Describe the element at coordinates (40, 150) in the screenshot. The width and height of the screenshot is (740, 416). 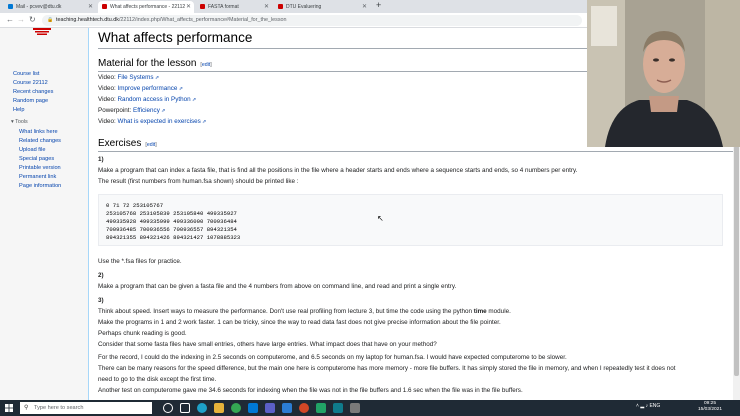
I see `tools-item-upload-file: Upload file` at that location.